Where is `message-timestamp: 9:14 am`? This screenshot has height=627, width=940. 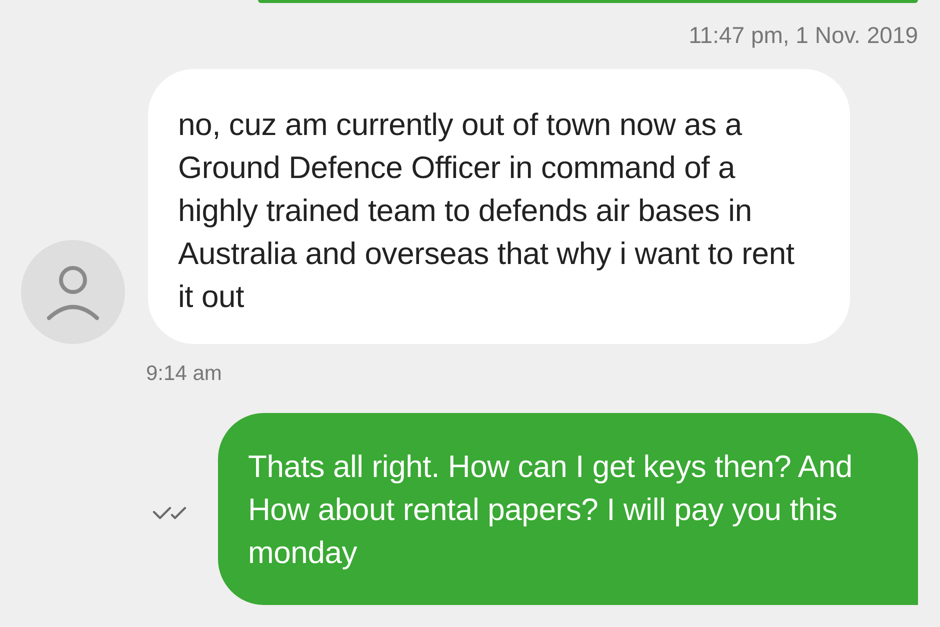 message-timestamp: 9:14 am is located at coordinates (184, 374).